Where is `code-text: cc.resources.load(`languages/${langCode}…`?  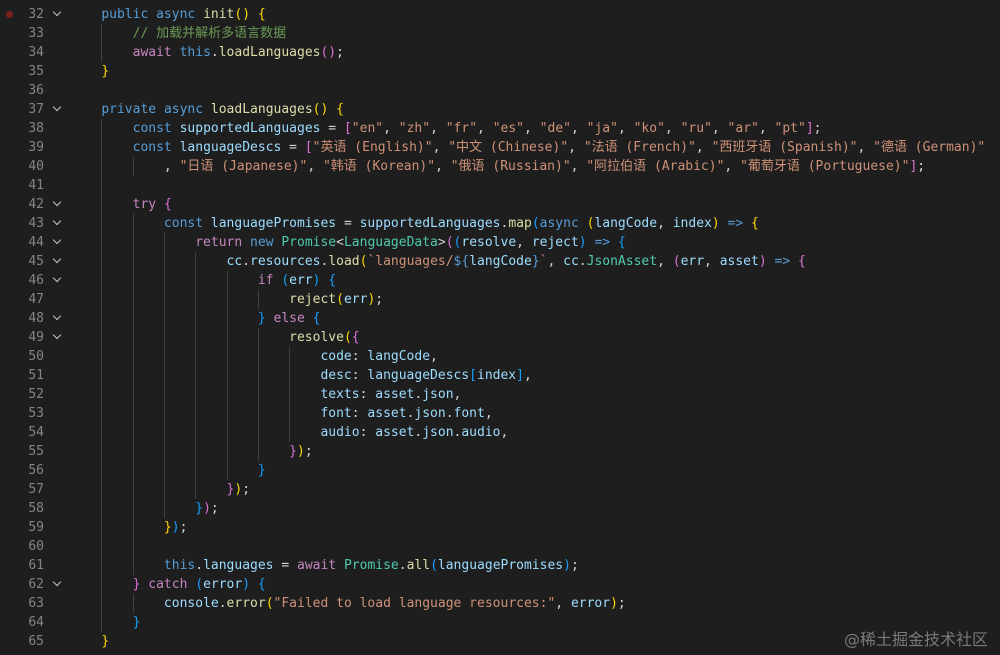 code-text: cc.resources.load(`languages/${langCode}… is located at coordinates (516, 261).